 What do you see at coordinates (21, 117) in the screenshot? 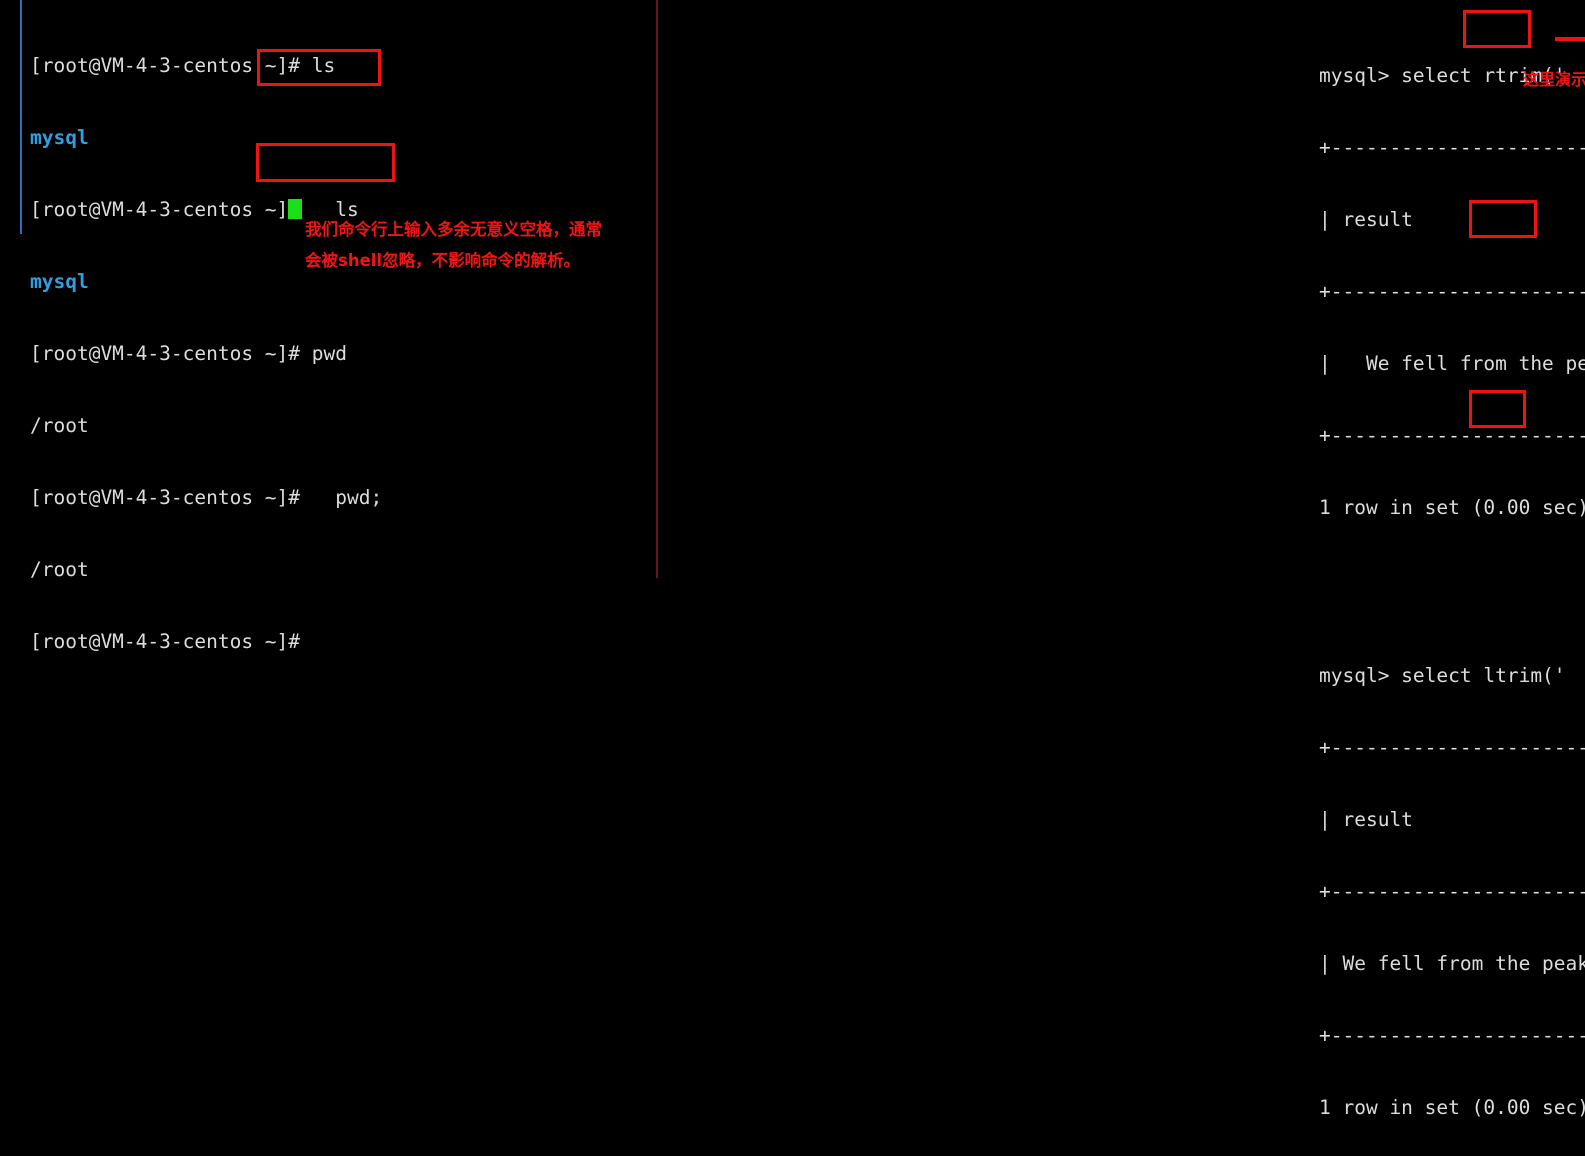
I see `left-margin-rule` at bounding box center [21, 117].